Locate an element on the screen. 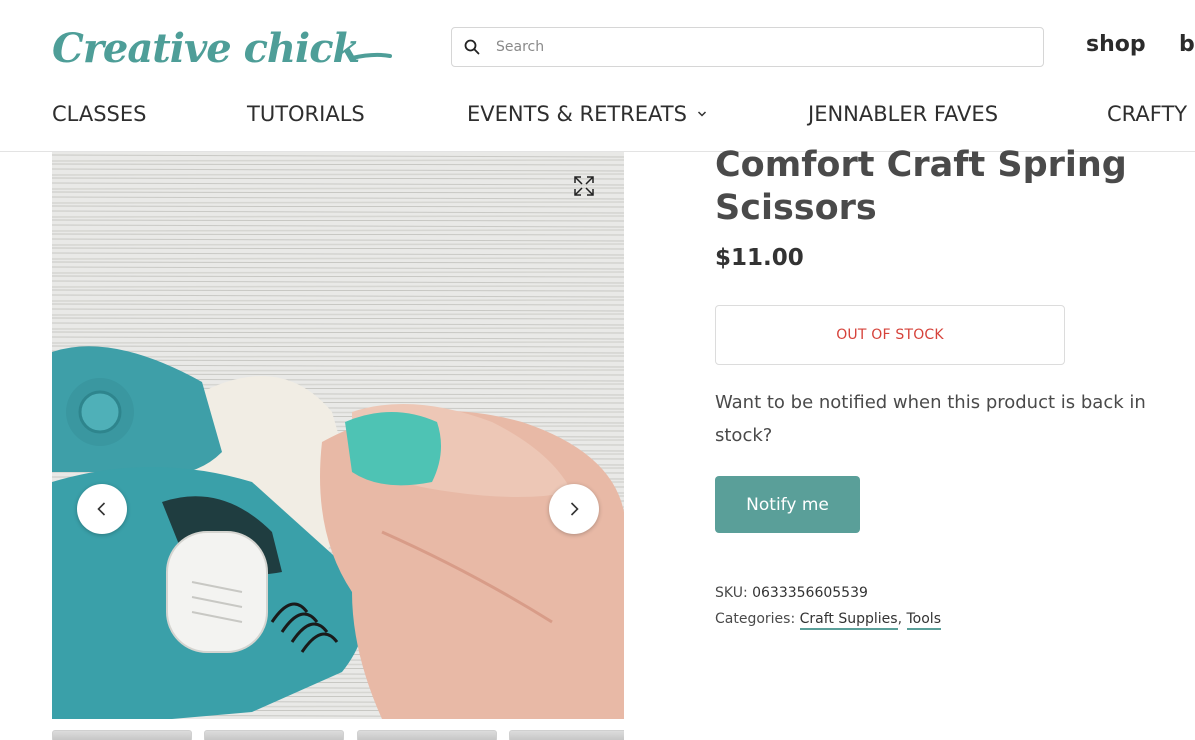 This screenshot has height=740, width=1195. nav-label: JENNABLER FAVES is located at coordinates (903, 114).